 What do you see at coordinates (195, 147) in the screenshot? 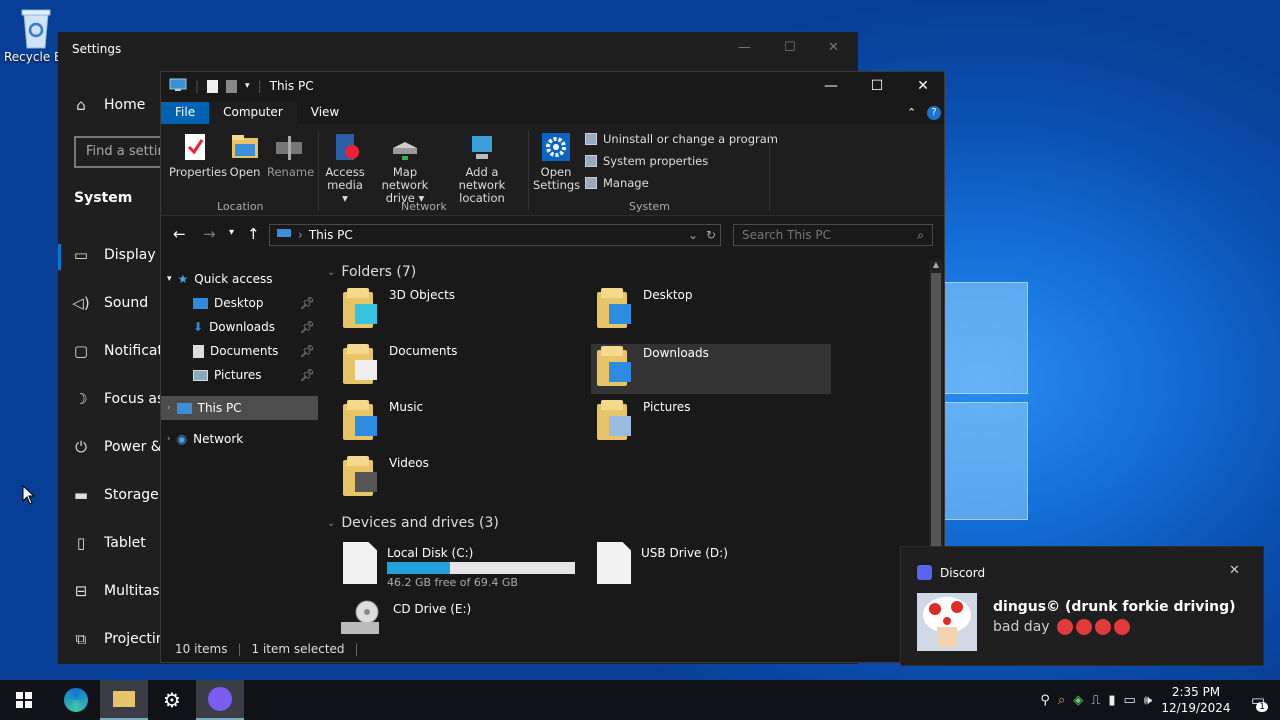
I see `properties-icon` at bounding box center [195, 147].